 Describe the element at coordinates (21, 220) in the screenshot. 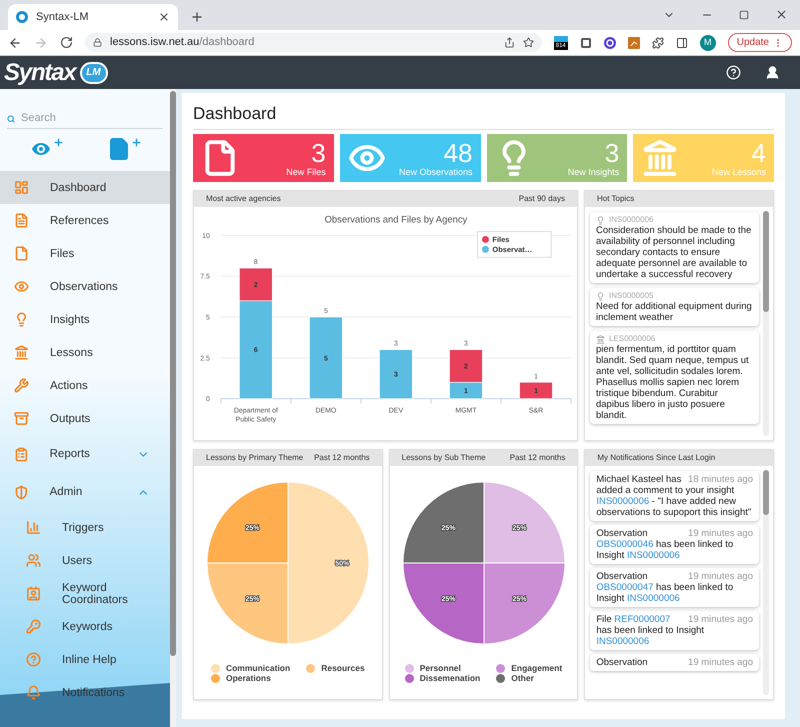

I see `document-icon` at that location.